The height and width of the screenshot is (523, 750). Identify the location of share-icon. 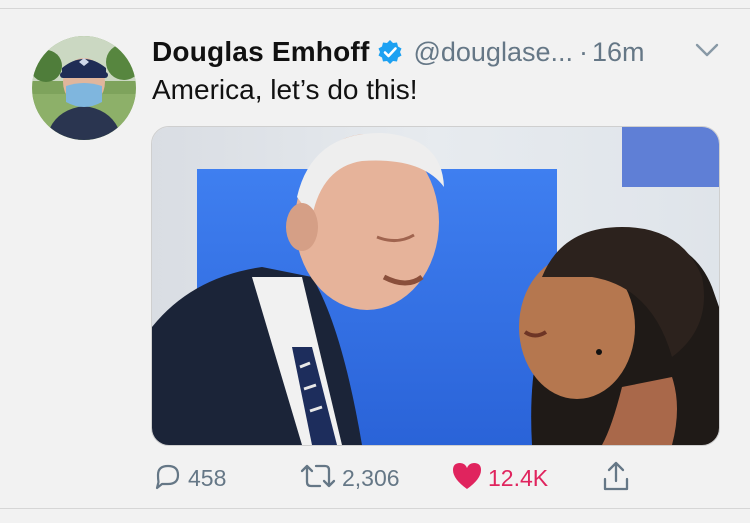
(616, 478).